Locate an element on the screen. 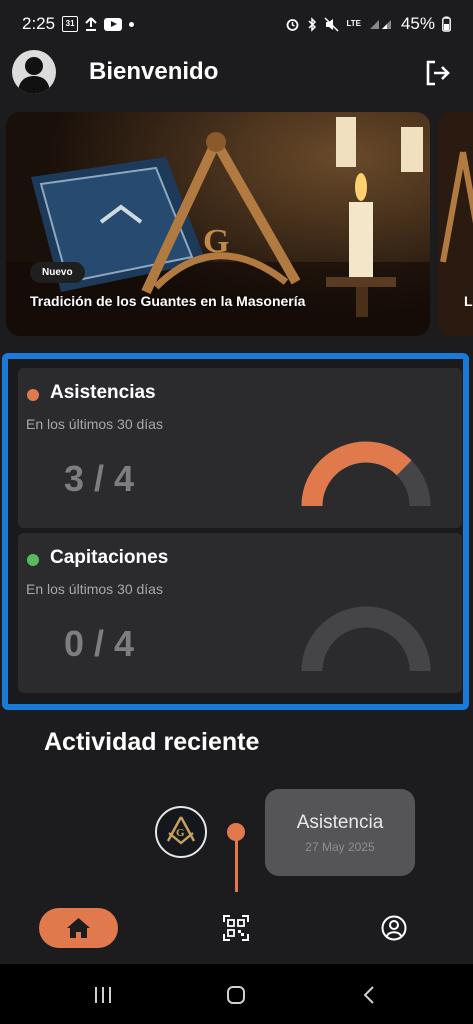 The height and width of the screenshot is (1024, 473). nav-qr-button is located at coordinates (236, 928).